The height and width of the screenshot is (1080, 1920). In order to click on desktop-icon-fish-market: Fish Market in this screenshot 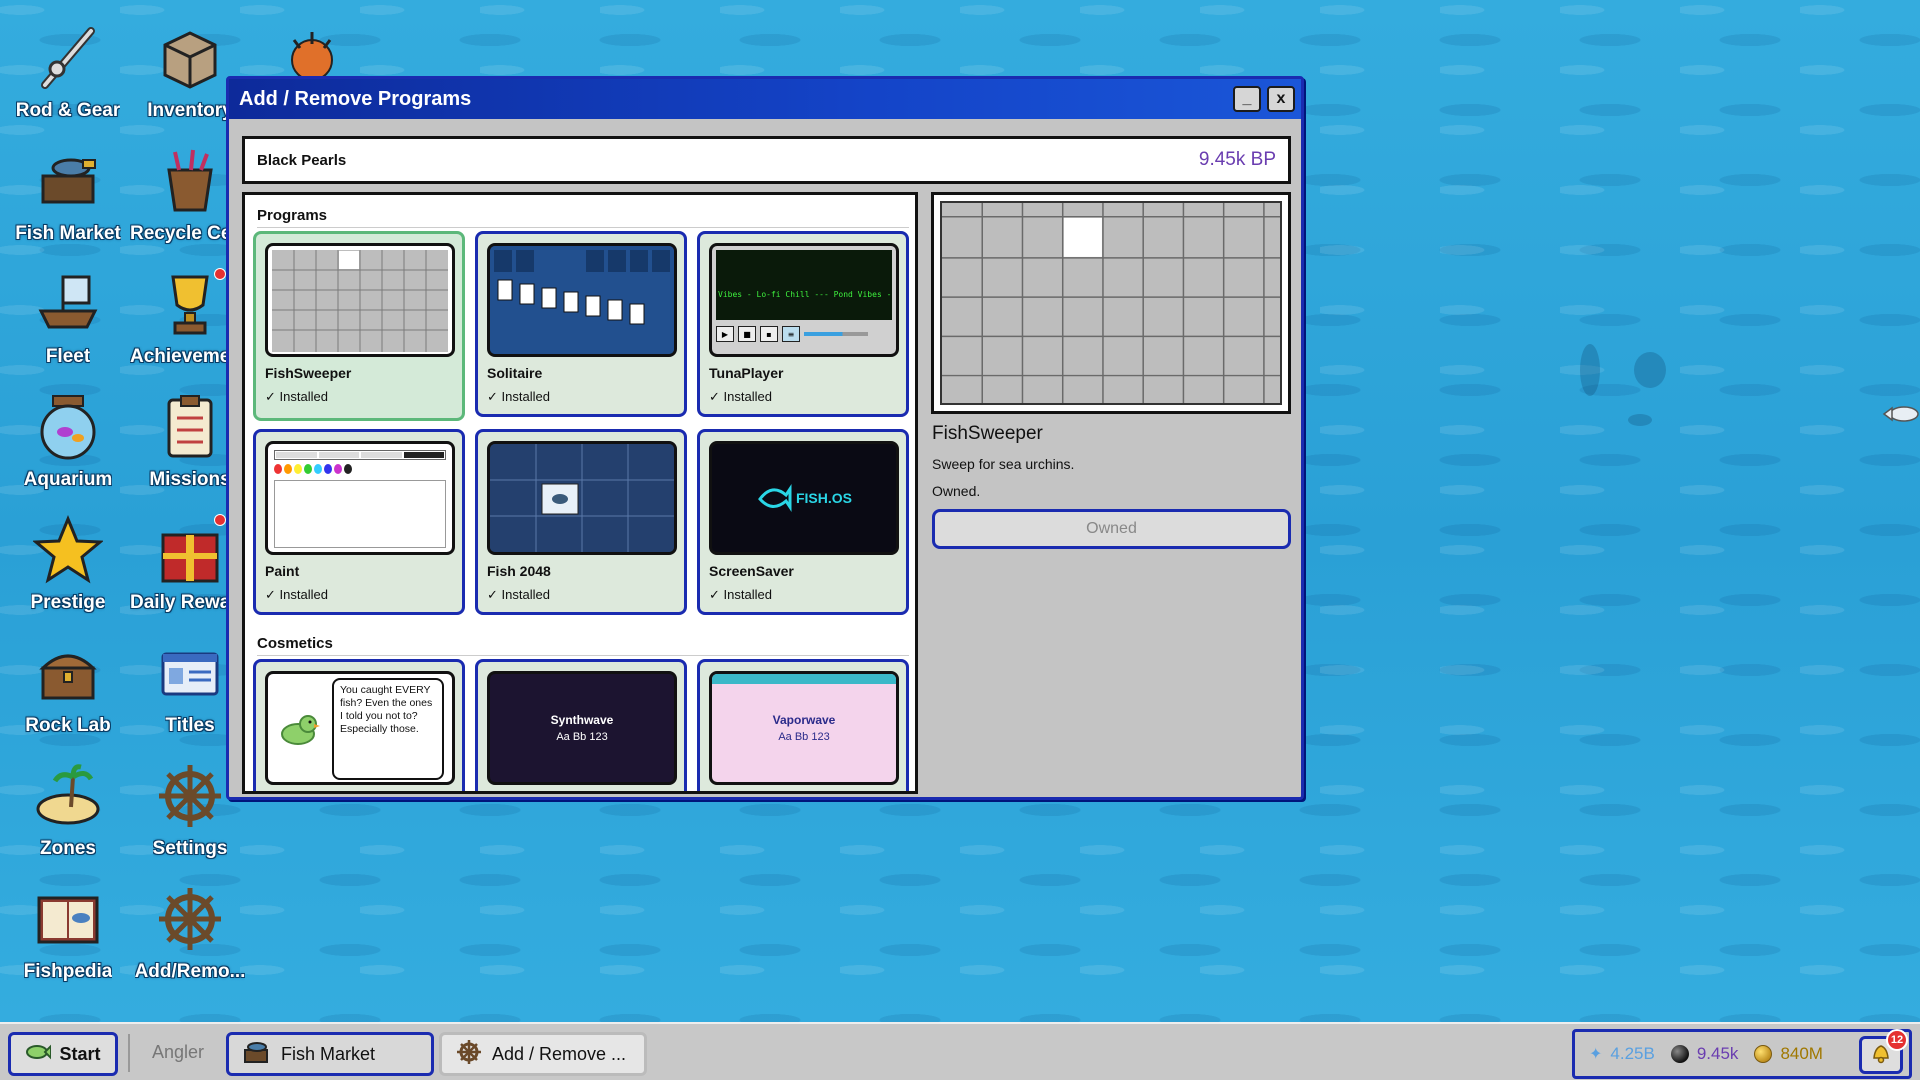, I will do `click(68, 203)`.